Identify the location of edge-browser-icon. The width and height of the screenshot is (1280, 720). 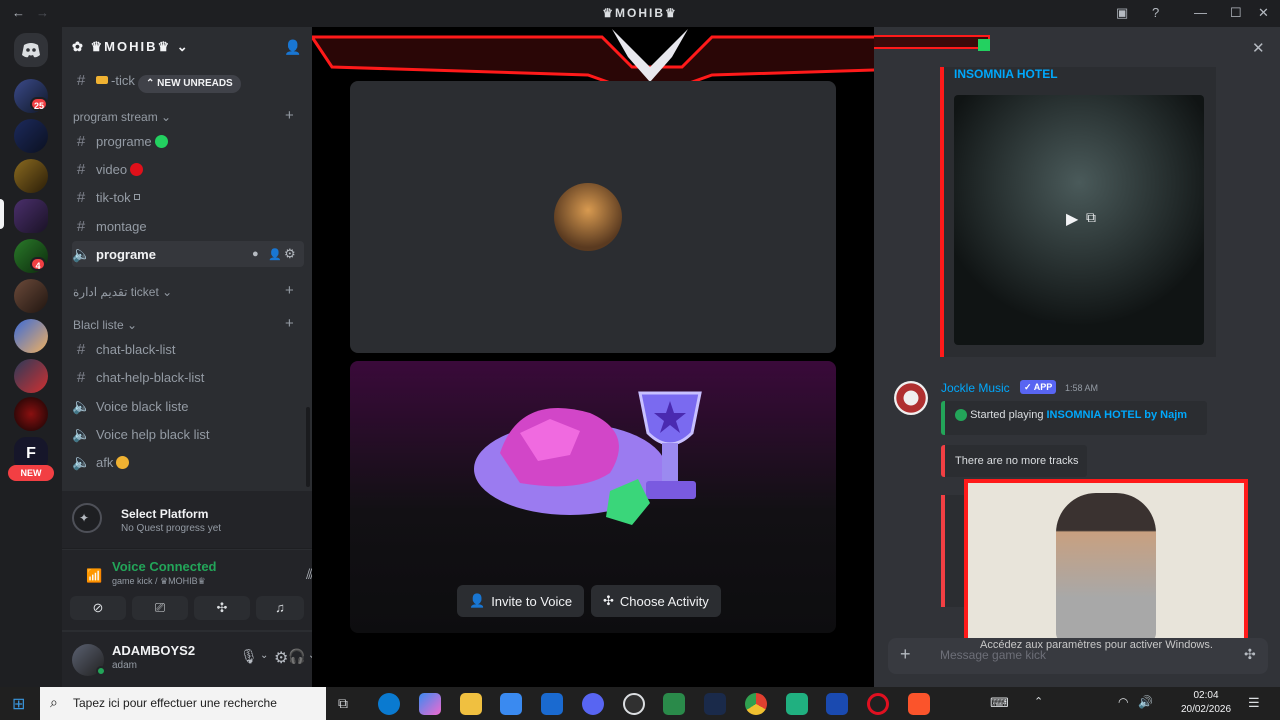
(389, 704).